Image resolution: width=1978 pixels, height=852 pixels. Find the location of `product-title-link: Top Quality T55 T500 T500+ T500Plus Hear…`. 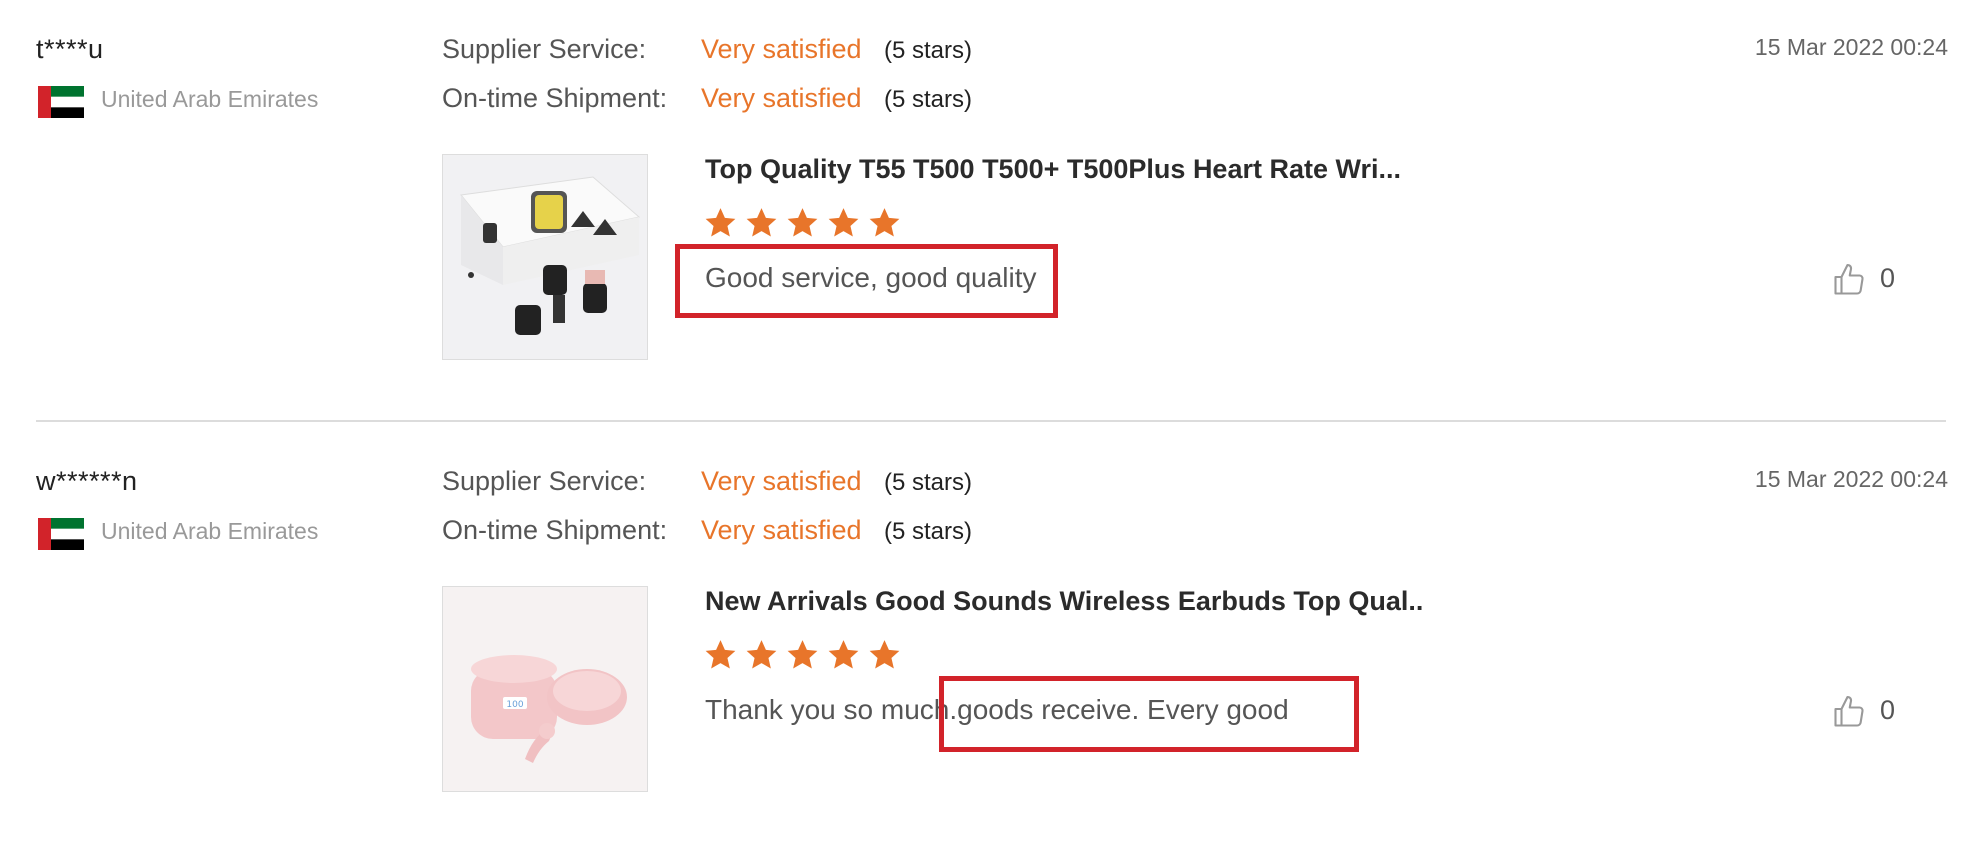

product-title-link: Top Quality T55 T500 T500+ T500Plus Hear… is located at coordinates (1065, 169).